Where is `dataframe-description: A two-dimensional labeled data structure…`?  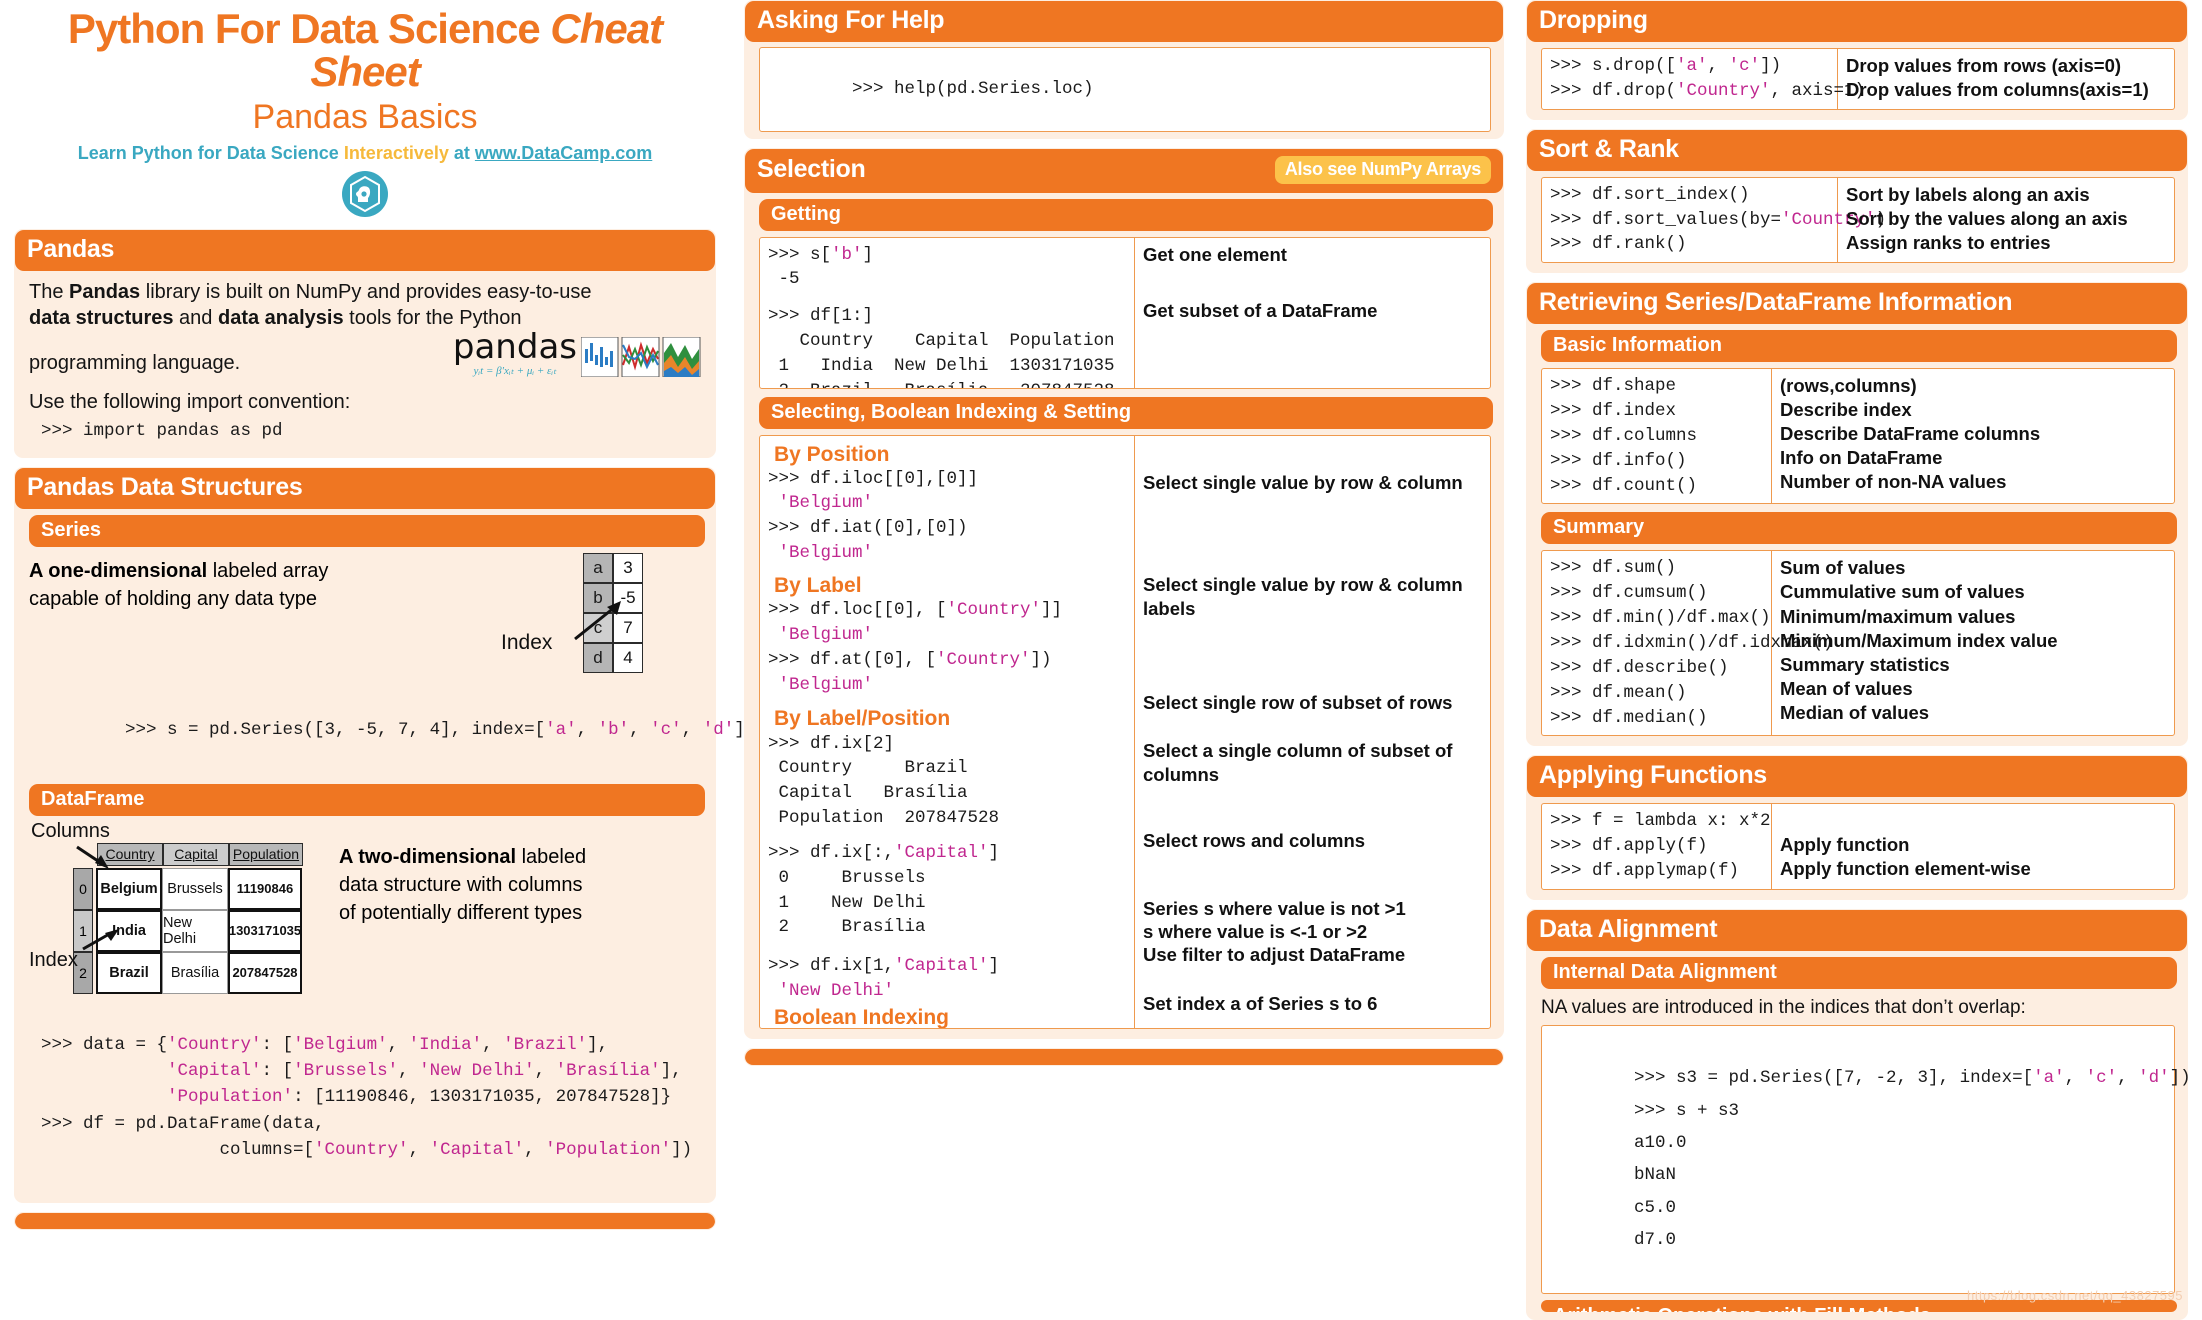 dataframe-description: A two-dimensional labeled data structure… is located at coordinates (515, 885).